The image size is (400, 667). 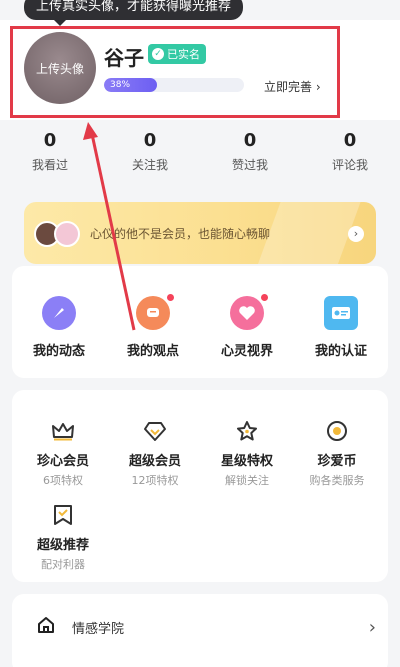 I want to click on coin-icon, so click(x=337, y=431).